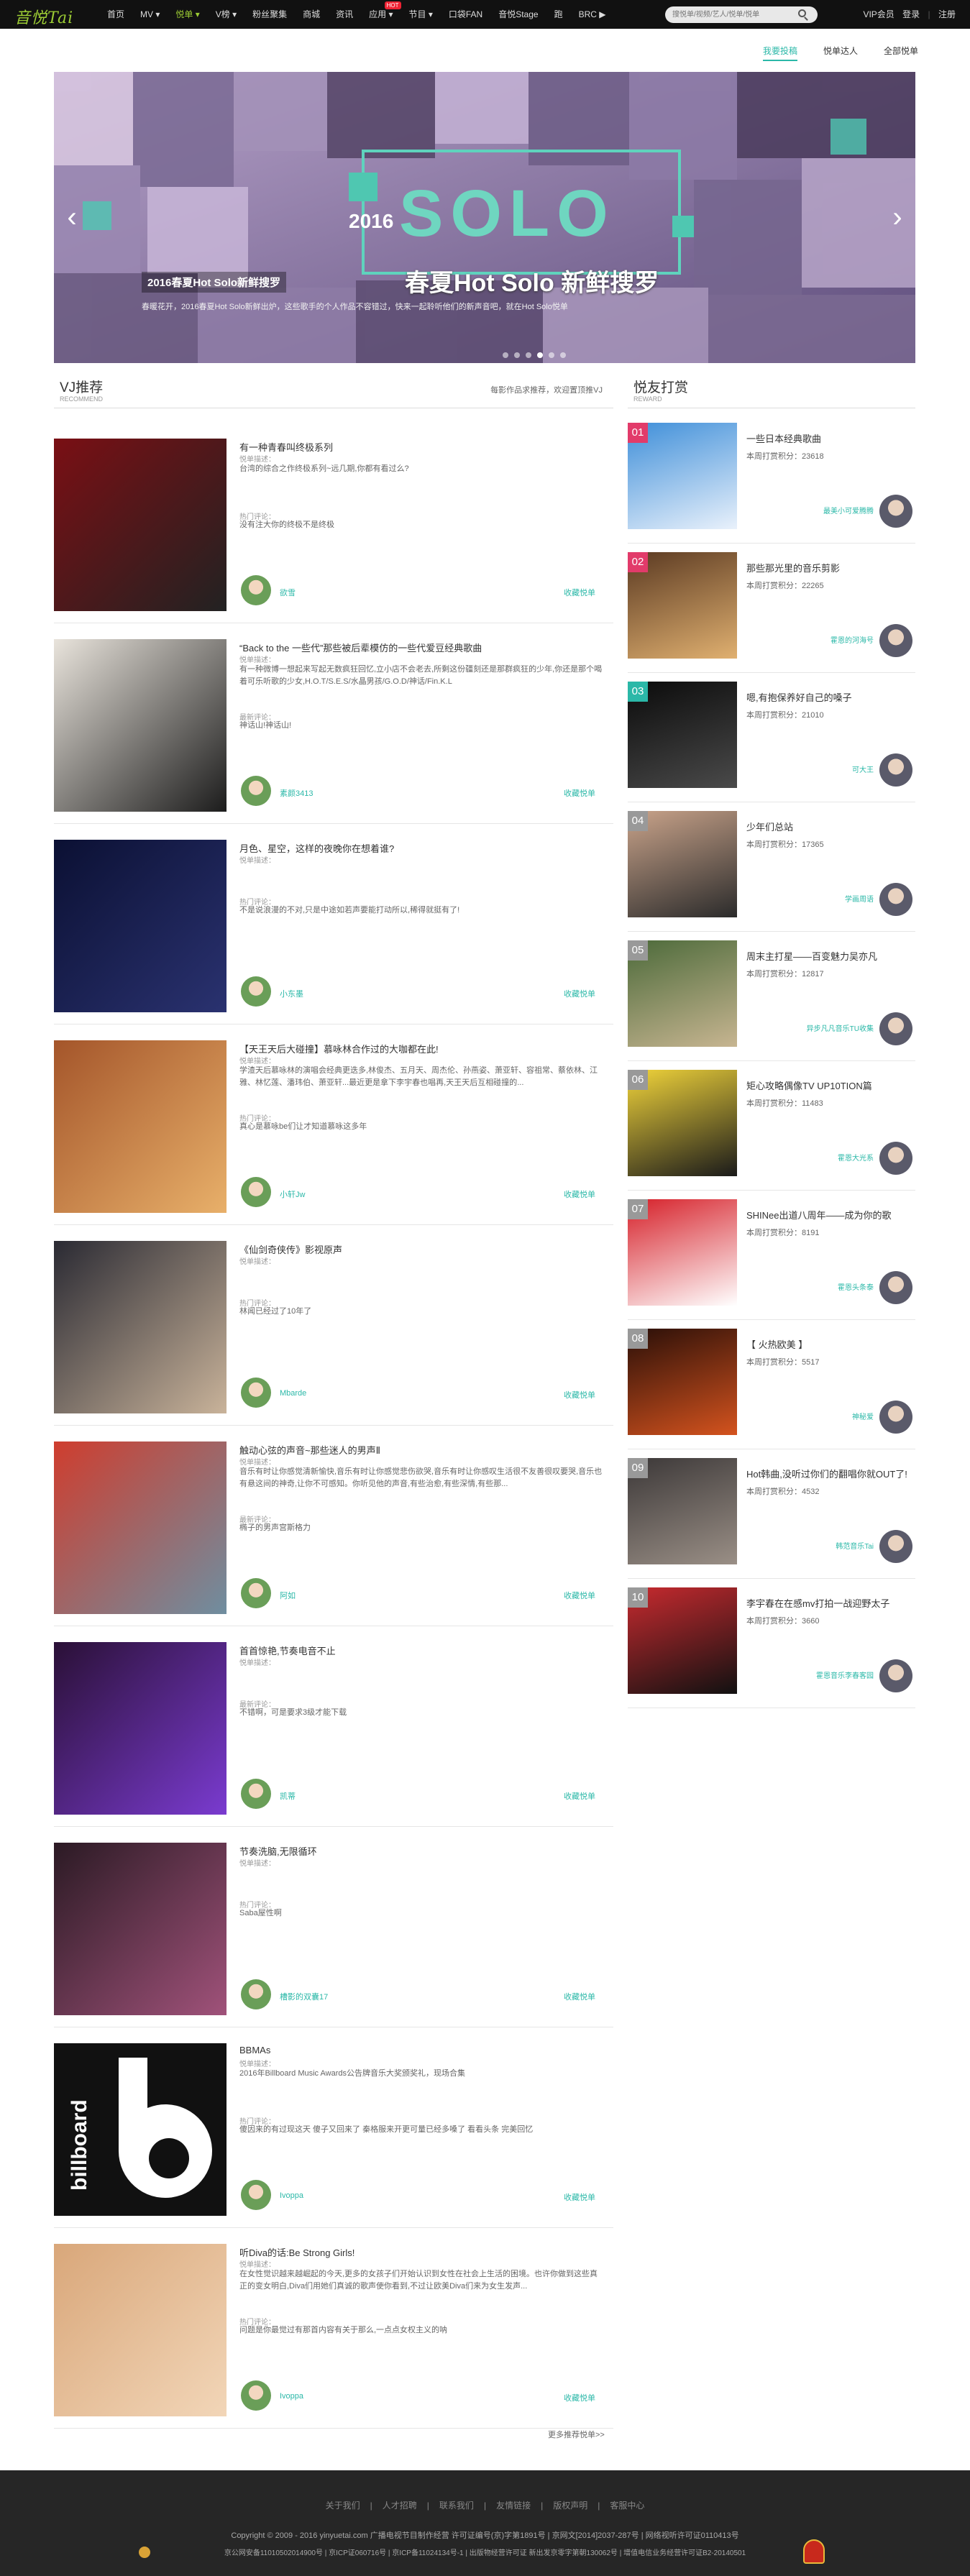 The image size is (970, 2576). What do you see at coordinates (333, 1927) in the screenshot?
I see `vj-card: 节奏洗脑,无限循环 悦单描述： 热门评论： Saba屋性啊 槽影的双囊17 收藏悦单` at bounding box center [333, 1927].